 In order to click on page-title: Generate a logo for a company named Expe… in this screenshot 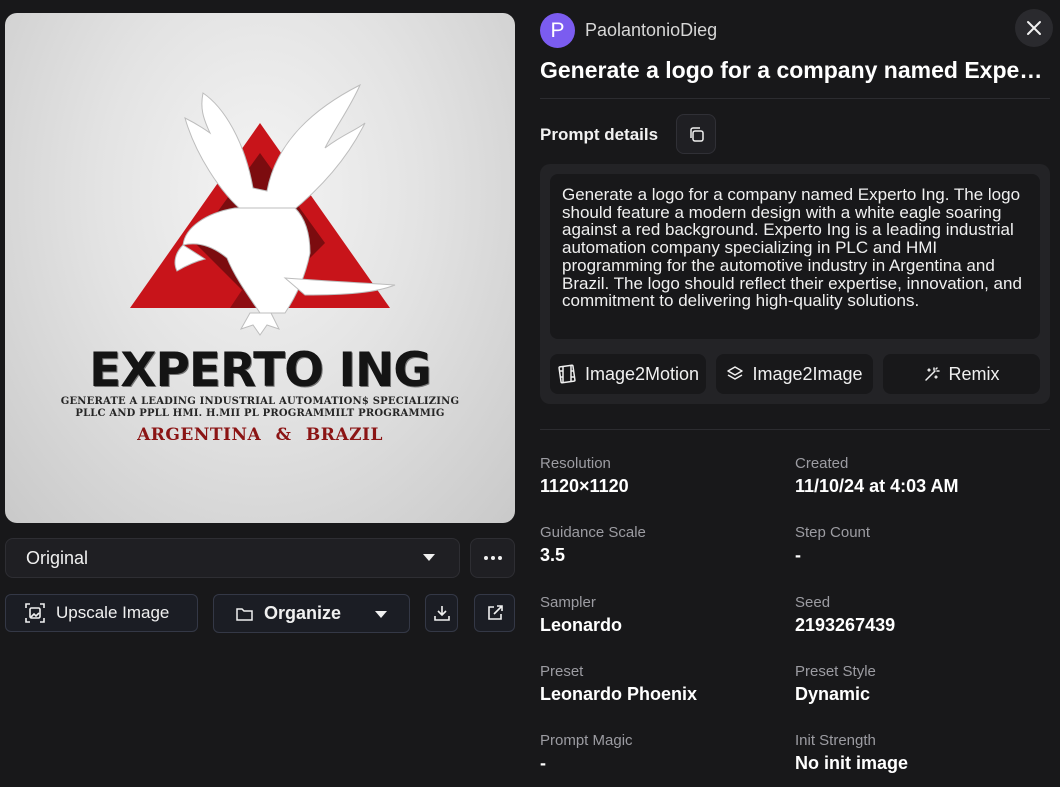, I will do `click(794, 70)`.